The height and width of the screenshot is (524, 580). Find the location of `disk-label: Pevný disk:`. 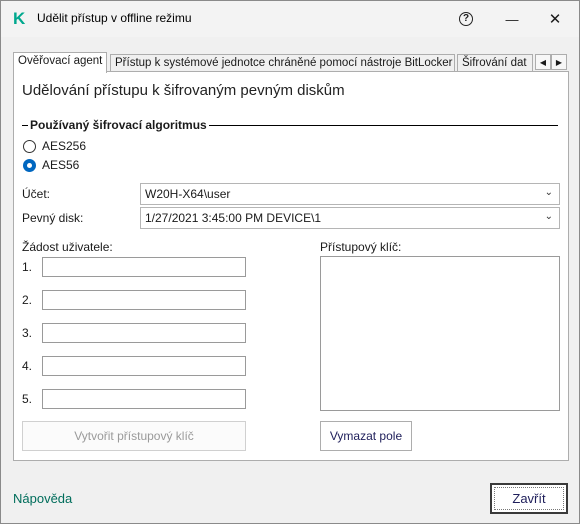

disk-label: Pevný disk: is located at coordinates (53, 218).